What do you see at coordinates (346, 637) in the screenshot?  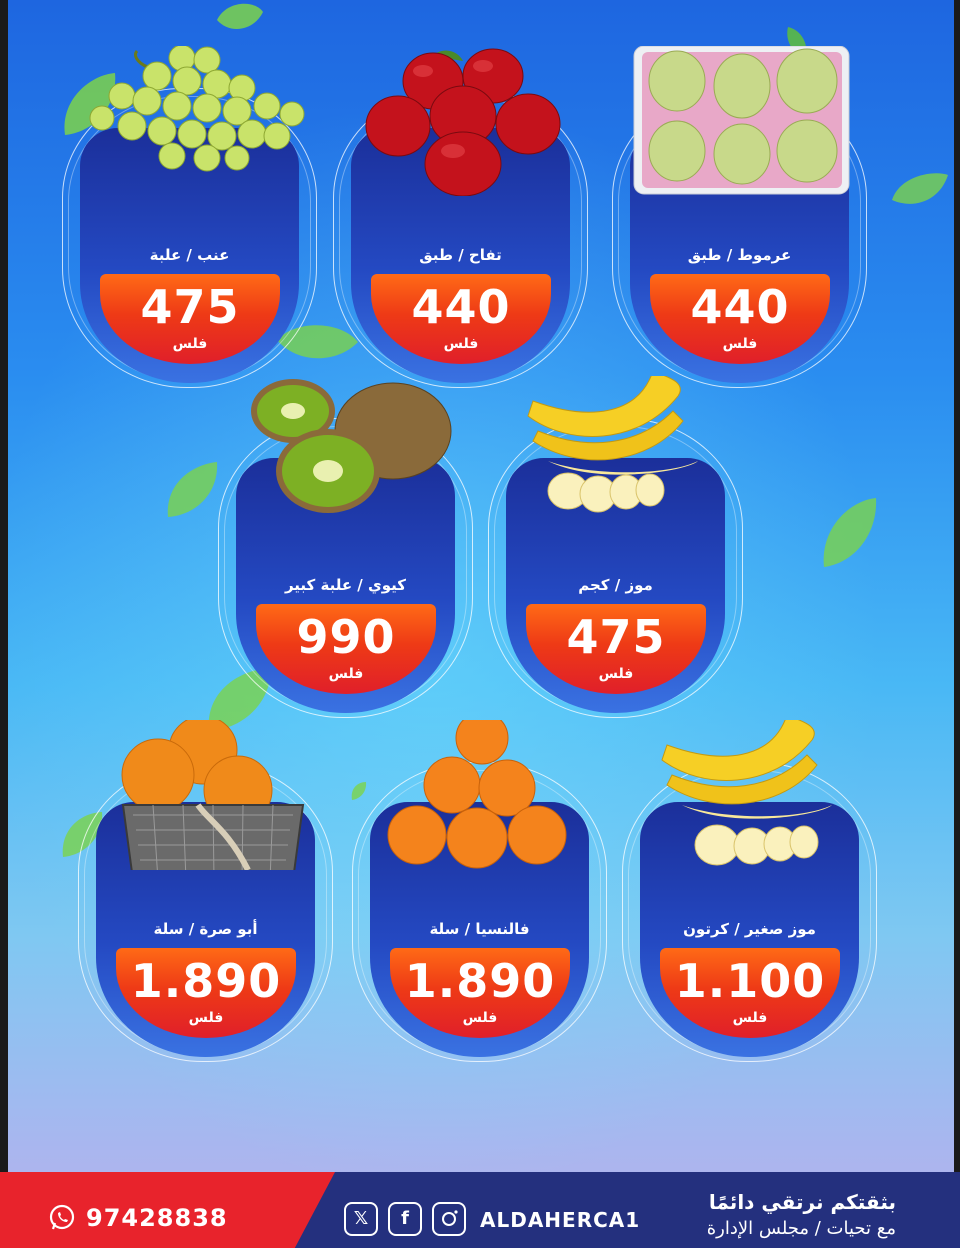 I see `price-value: 990` at bounding box center [346, 637].